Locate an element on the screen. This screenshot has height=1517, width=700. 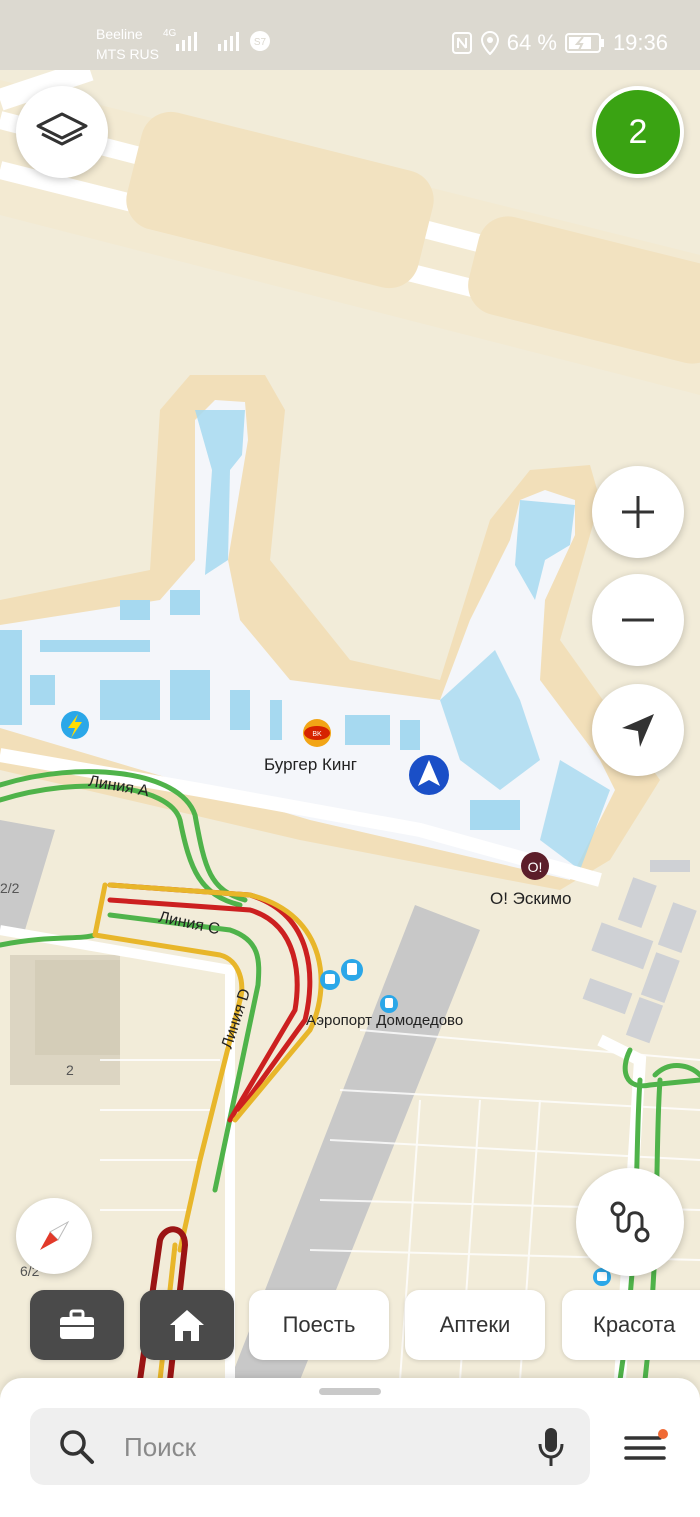
house-number: 2/2 is located at coordinates (10, 888).